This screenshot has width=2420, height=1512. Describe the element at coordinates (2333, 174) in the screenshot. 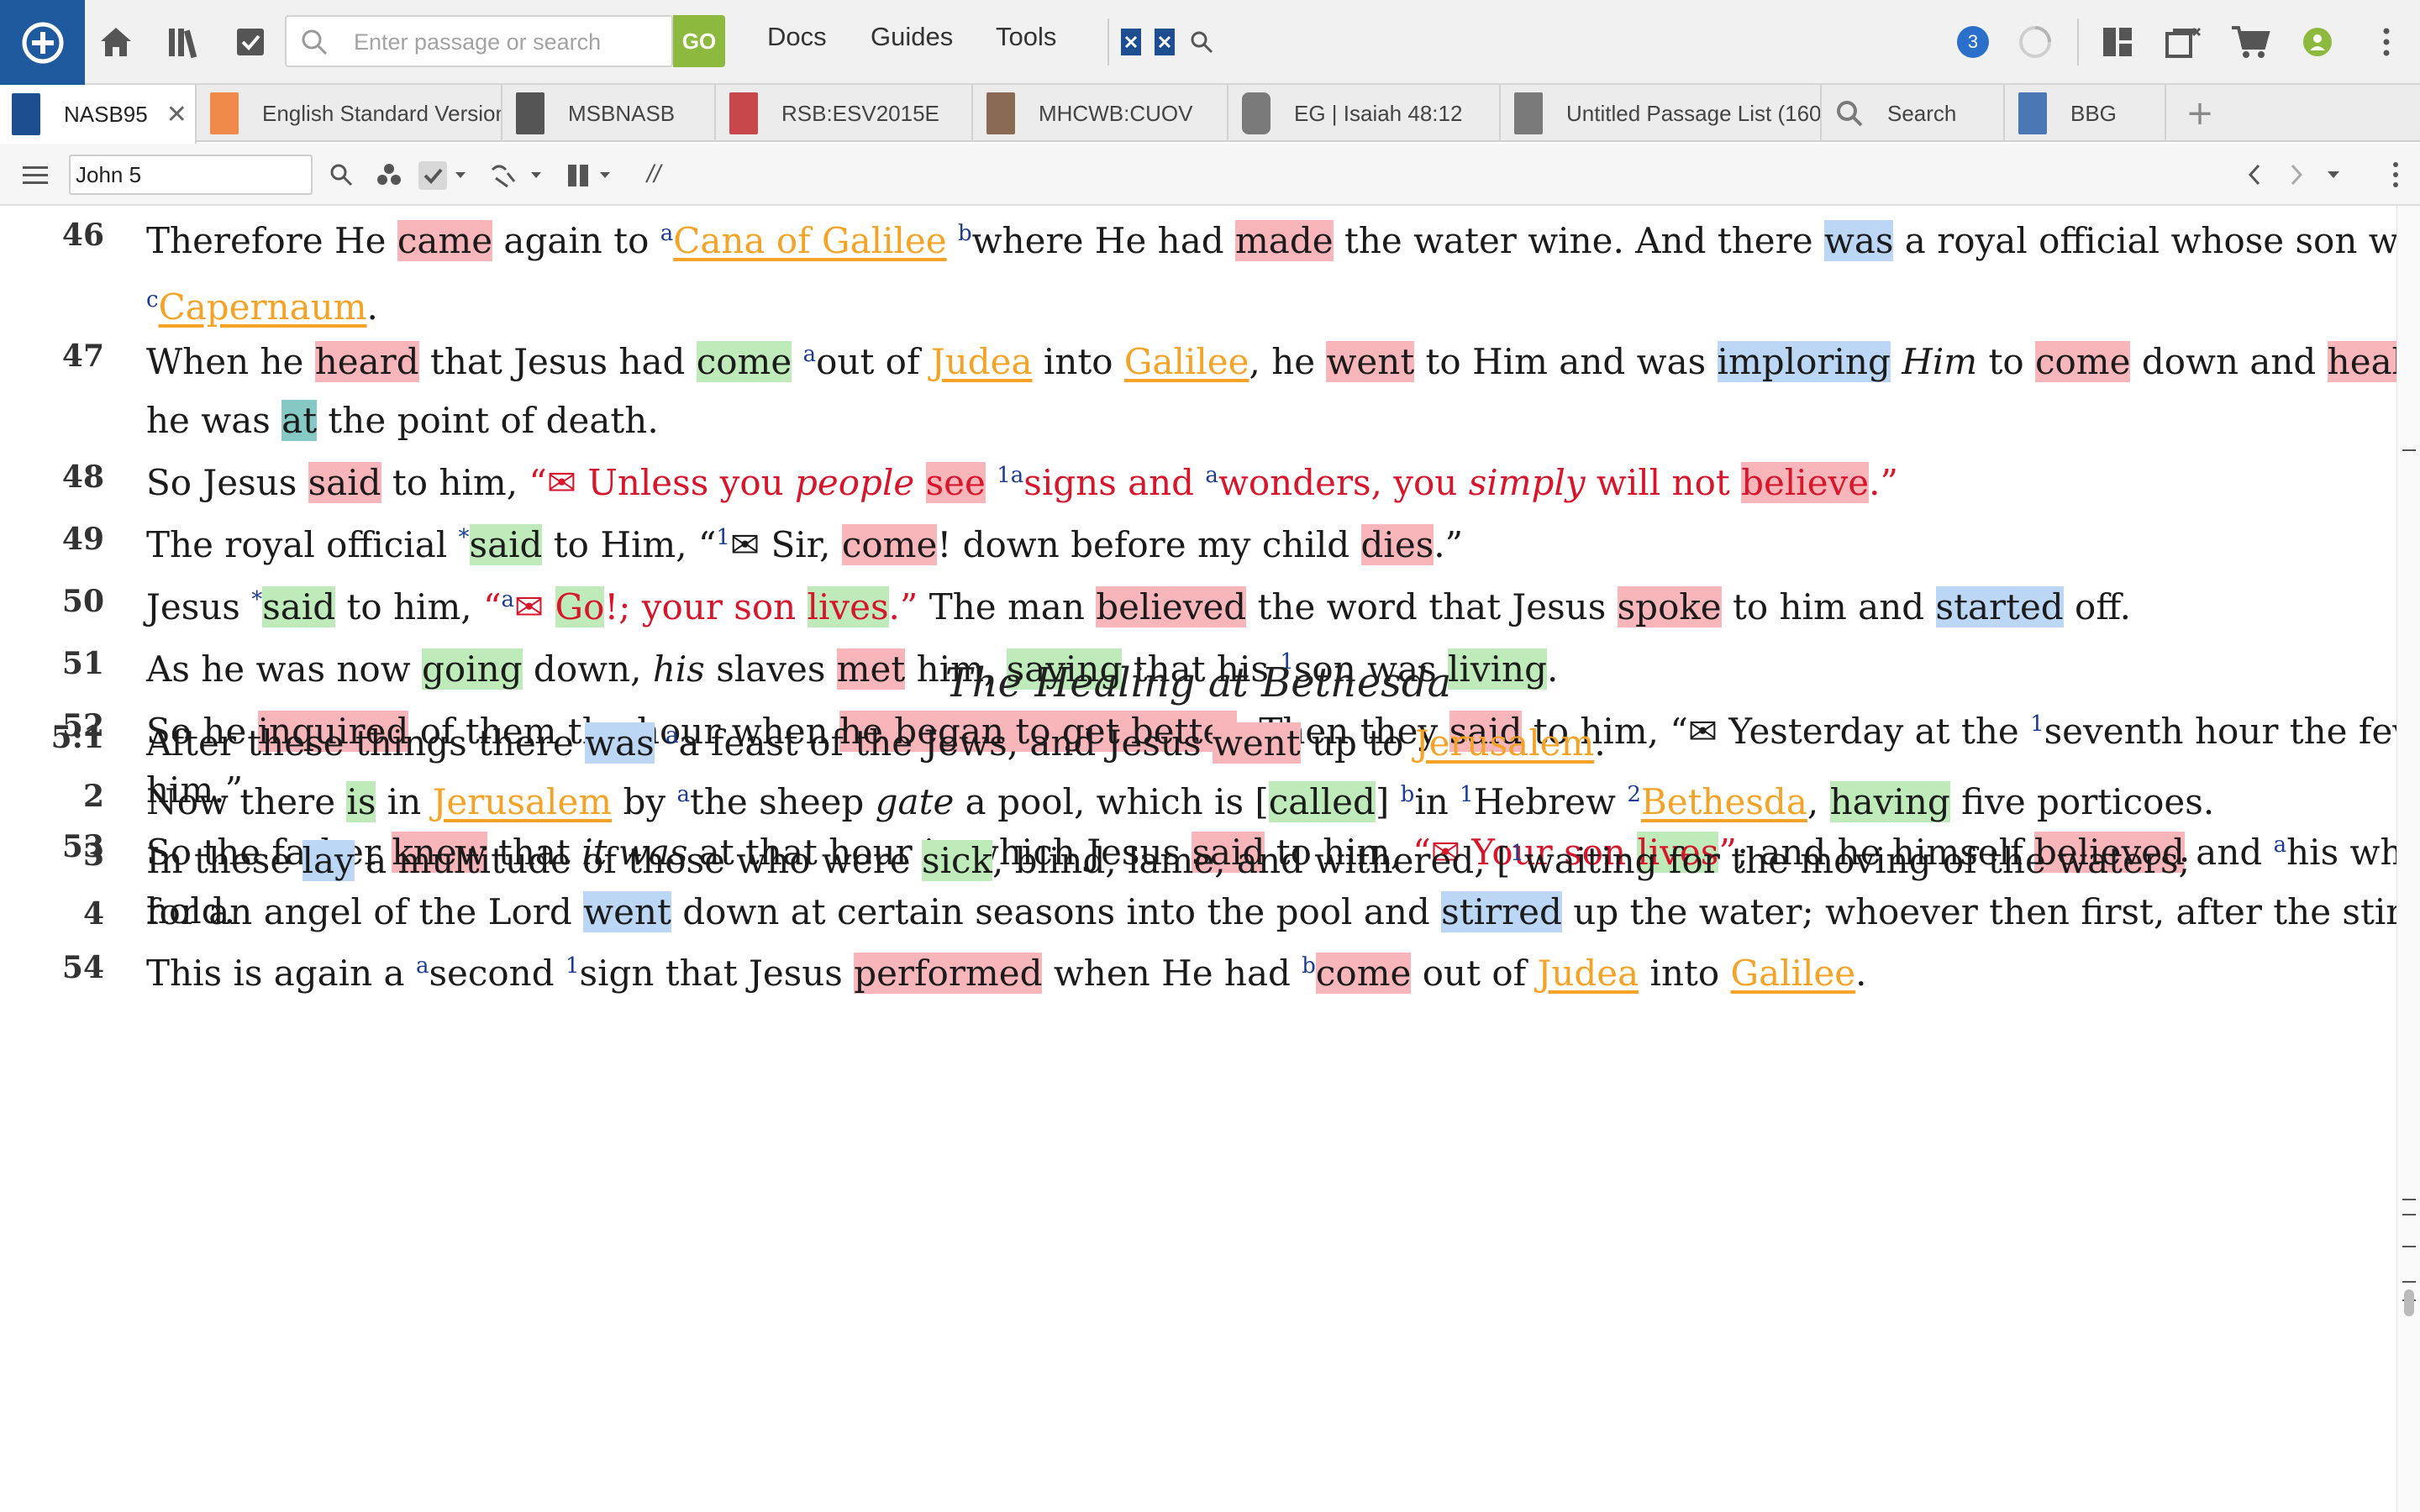

I see `history-dropdown-icon` at that location.